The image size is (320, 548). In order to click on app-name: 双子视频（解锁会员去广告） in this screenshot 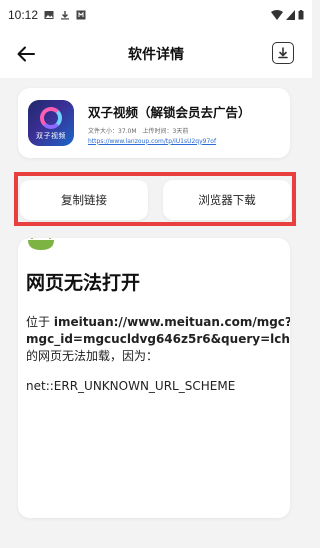, I will do `click(169, 112)`.